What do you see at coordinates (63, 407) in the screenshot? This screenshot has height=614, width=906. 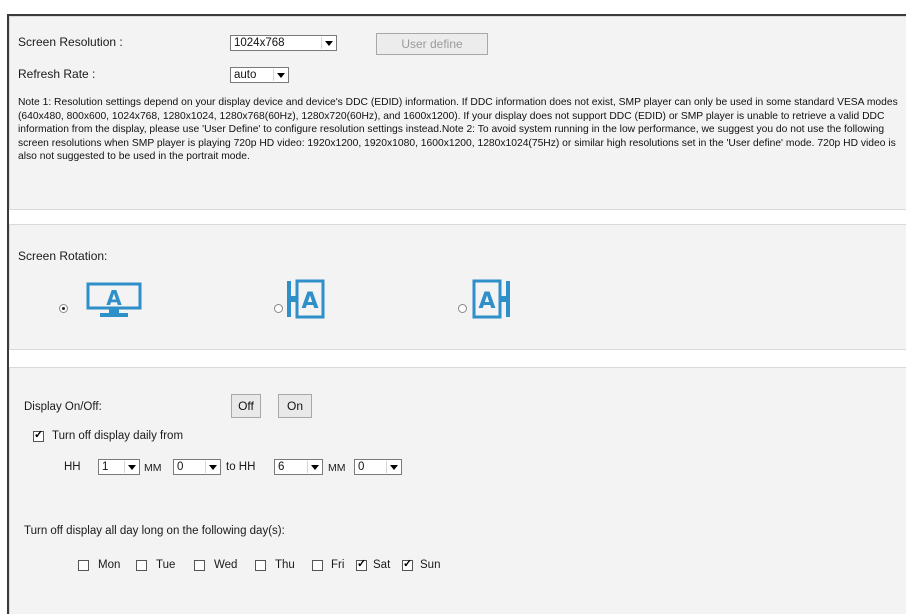 I see `display-onoff-label: Display On/Off:` at bounding box center [63, 407].